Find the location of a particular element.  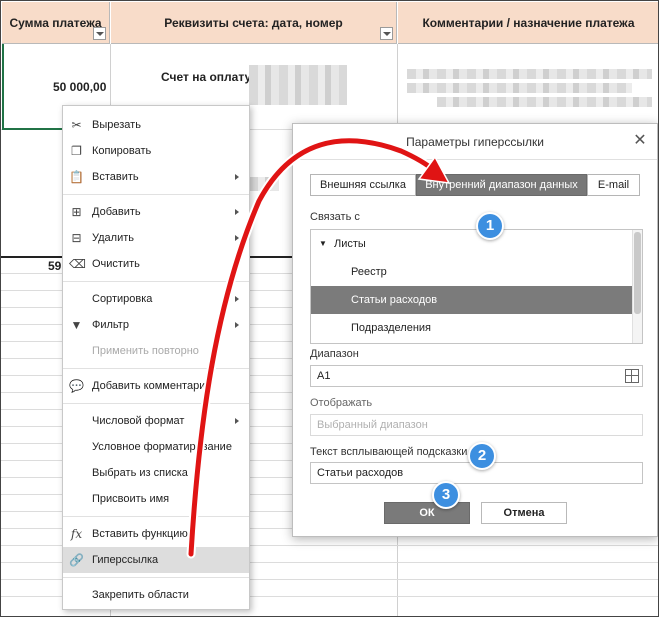

invoice-cell: Счет на оплату is located at coordinates (206, 77).